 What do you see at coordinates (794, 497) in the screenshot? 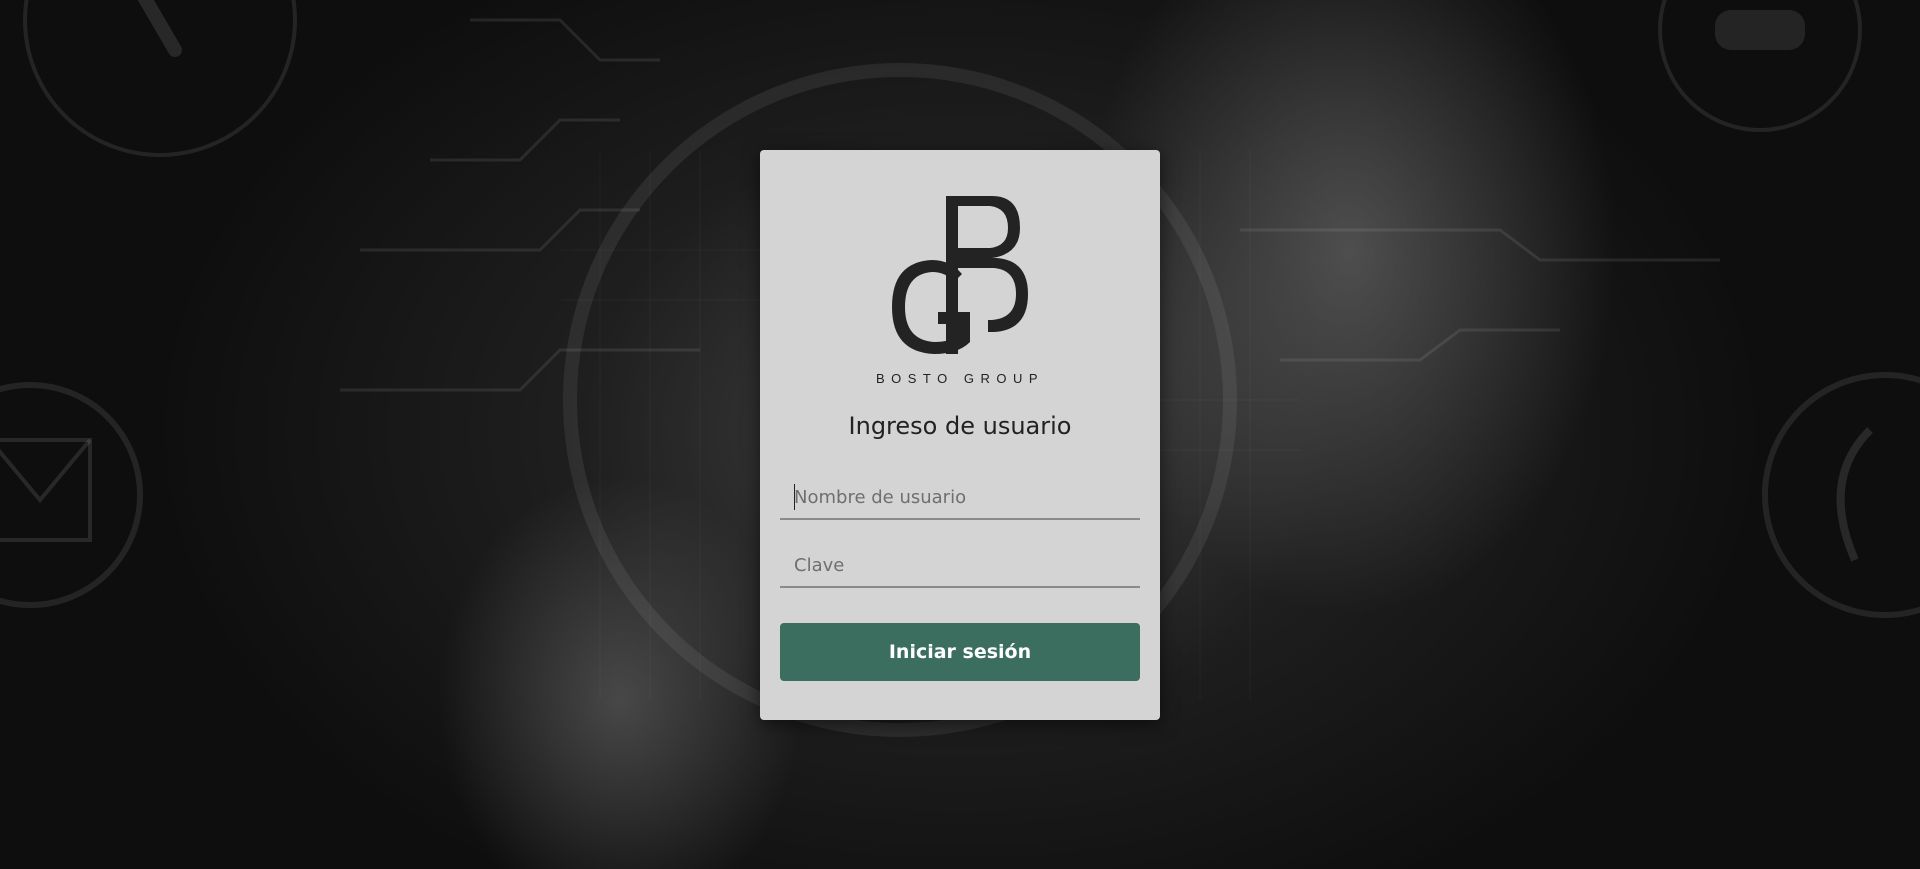
I see `text-cursor` at bounding box center [794, 497].